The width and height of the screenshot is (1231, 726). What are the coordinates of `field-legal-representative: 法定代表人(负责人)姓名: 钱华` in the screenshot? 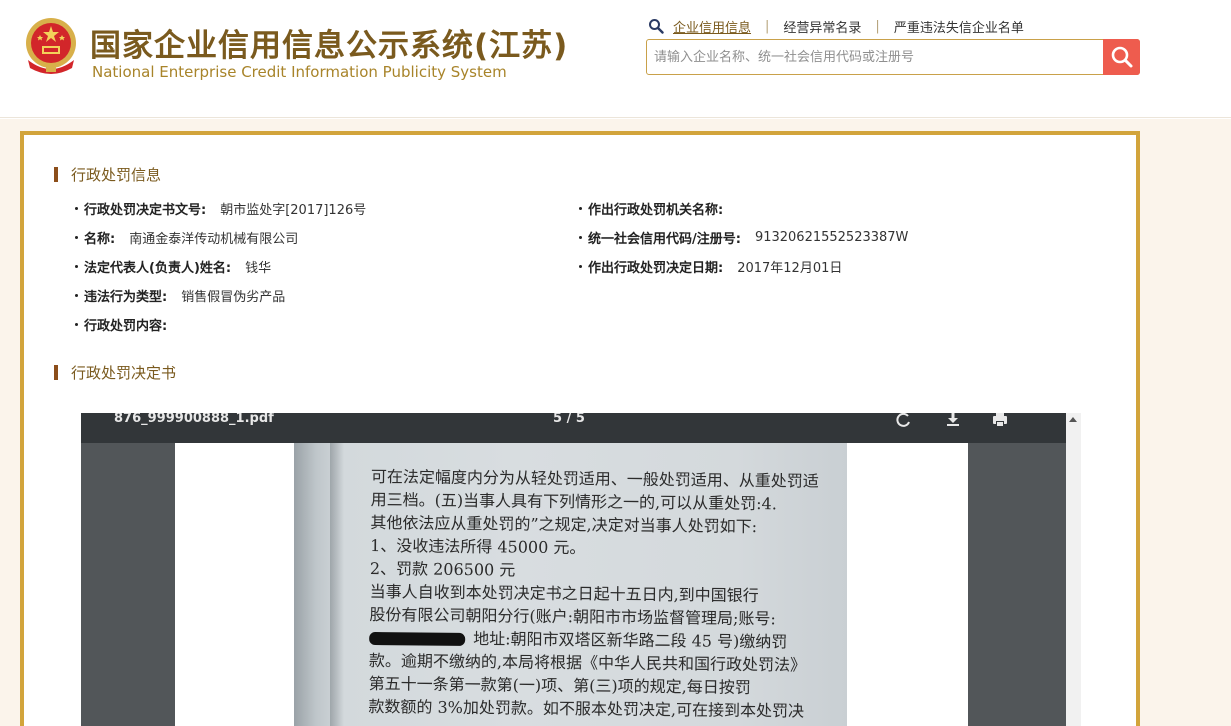 It's located at (173, 266).